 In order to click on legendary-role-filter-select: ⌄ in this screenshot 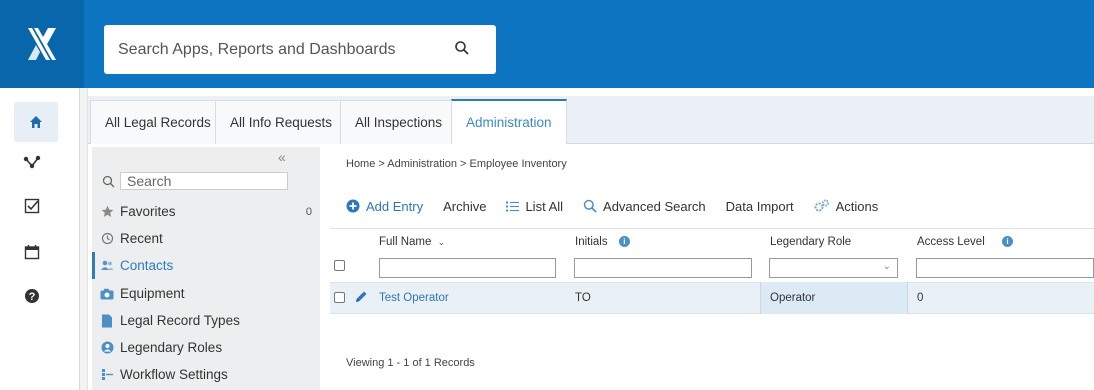, I will do `click(833, 268)`.